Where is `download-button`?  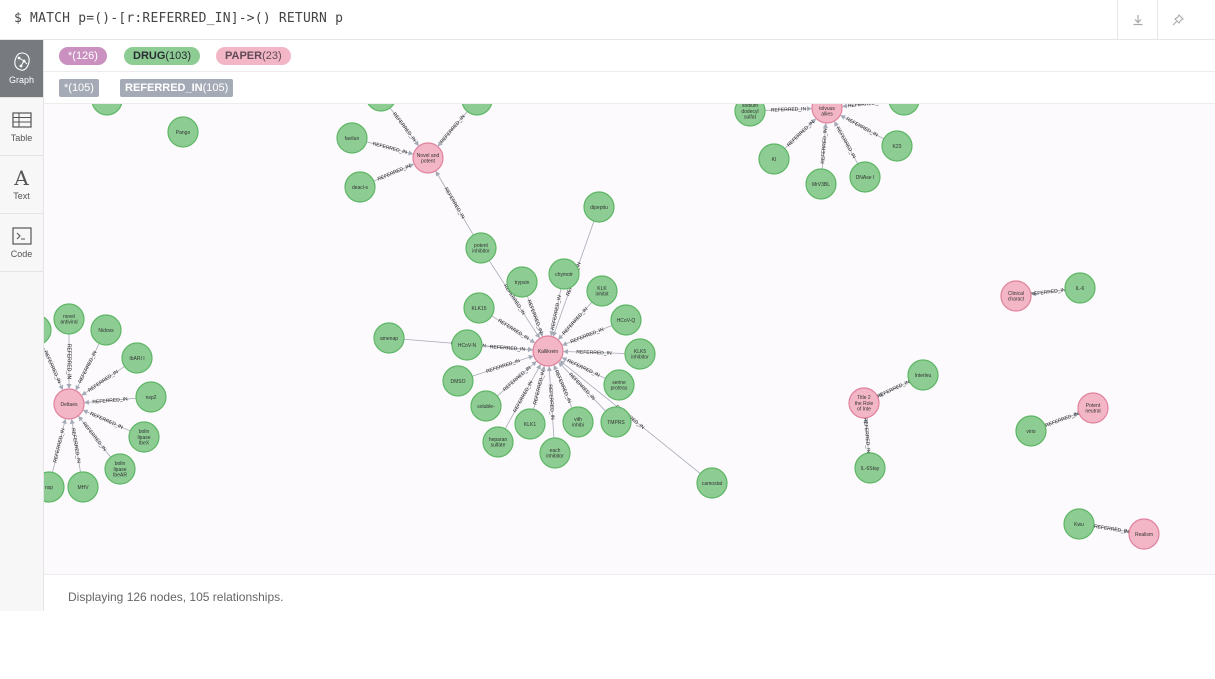 download-button is located at coordinates (1137, 20).